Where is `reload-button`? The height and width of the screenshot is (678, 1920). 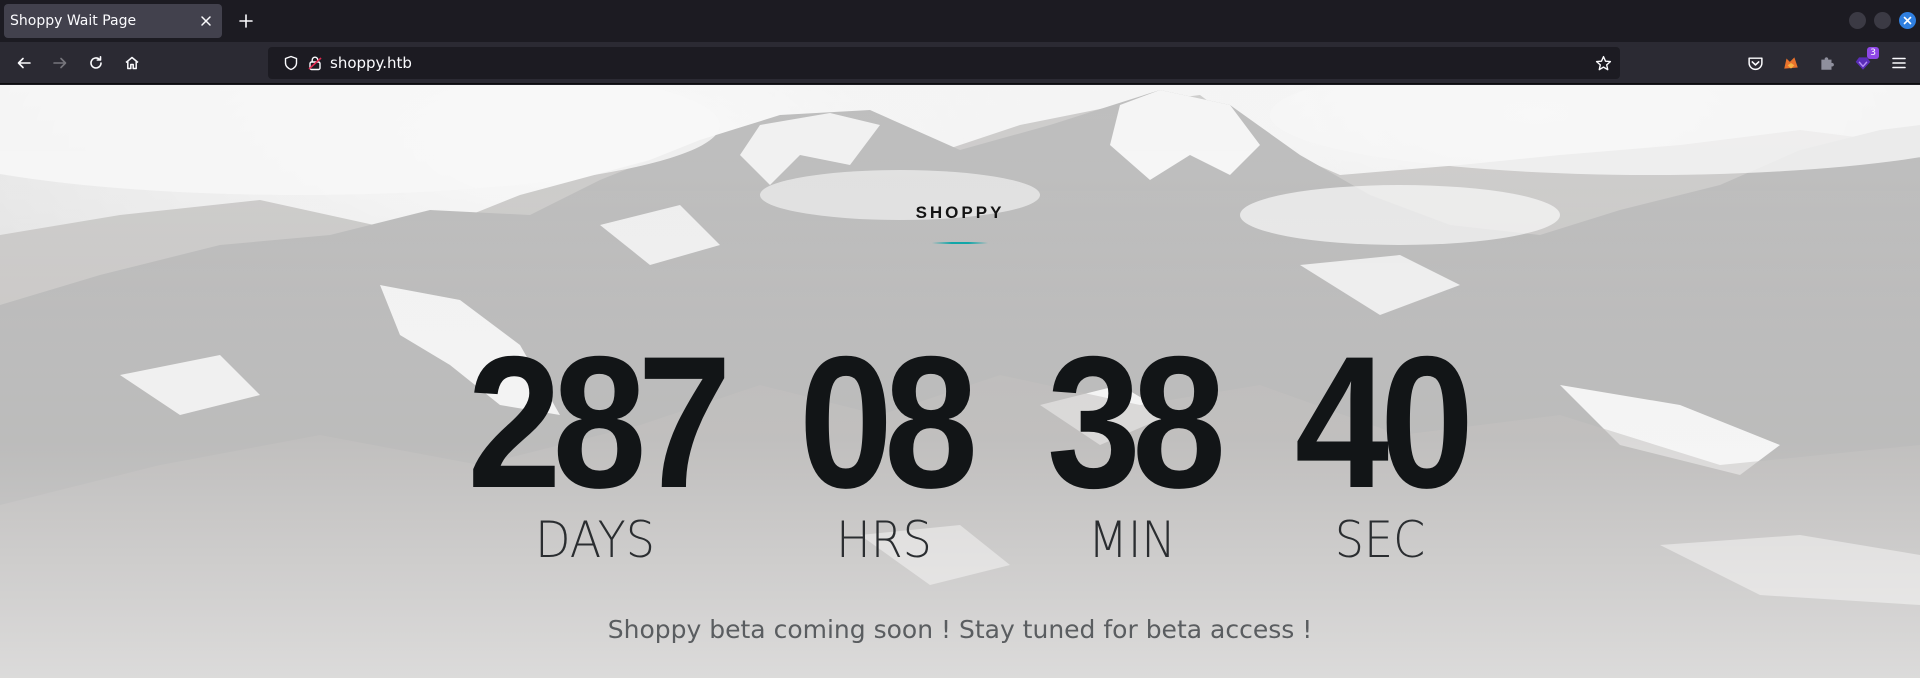
reload-button is located at coordinates (96, 63).